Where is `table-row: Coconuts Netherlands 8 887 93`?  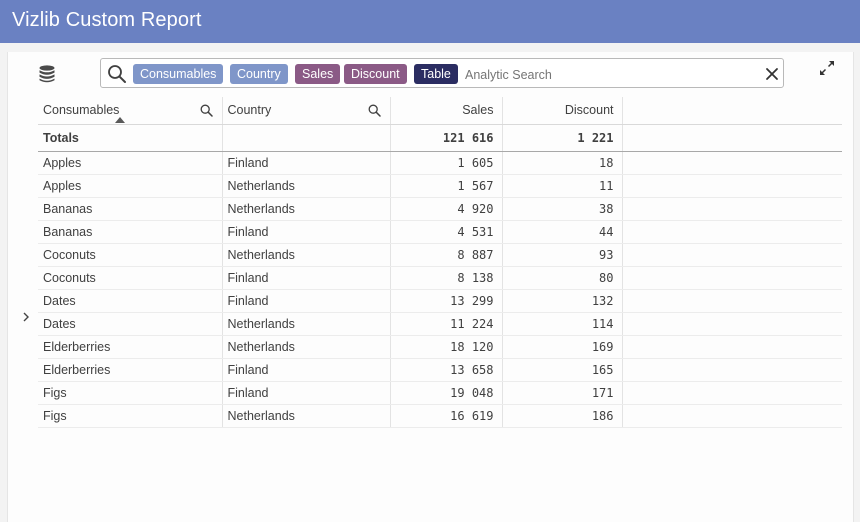 table-row: Coconuts Netherlands 8 887 93 is located at coordinates (440, 255).